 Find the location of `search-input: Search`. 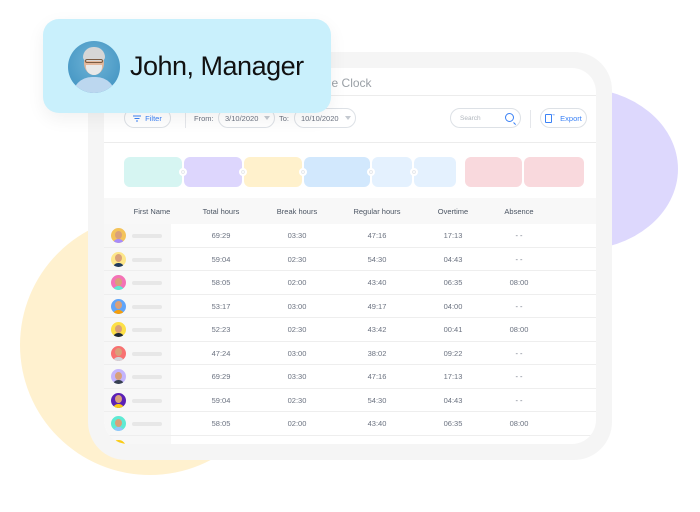

search-input: Search is located at coordinates (485, 118).